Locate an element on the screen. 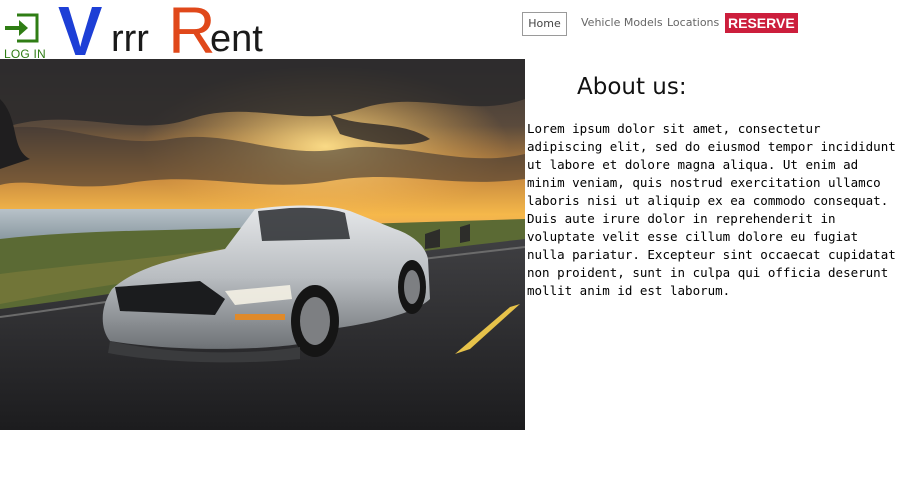 The image size is (900, 486). brand-letters-ent: ent is located at coordinates (236, 39).